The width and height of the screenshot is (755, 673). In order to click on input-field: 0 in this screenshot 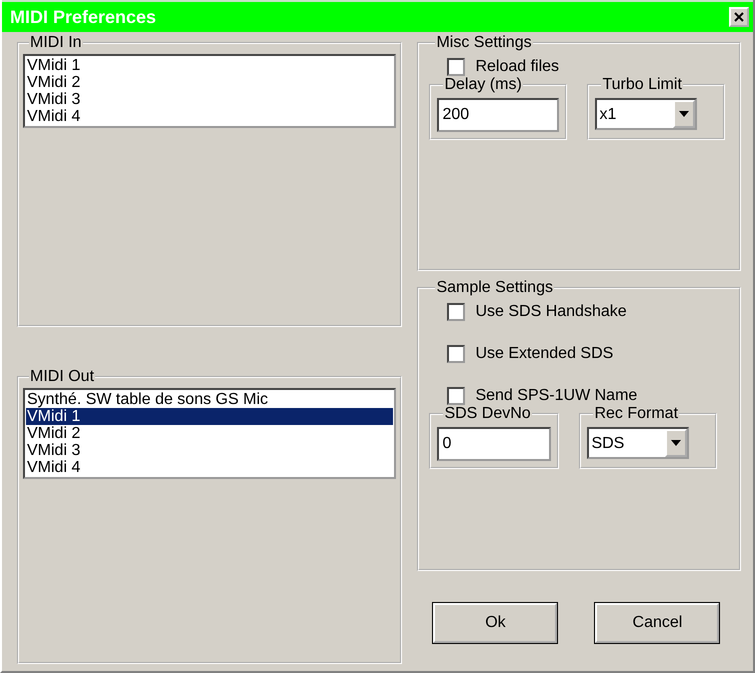, I will do `click(494, 444)`.